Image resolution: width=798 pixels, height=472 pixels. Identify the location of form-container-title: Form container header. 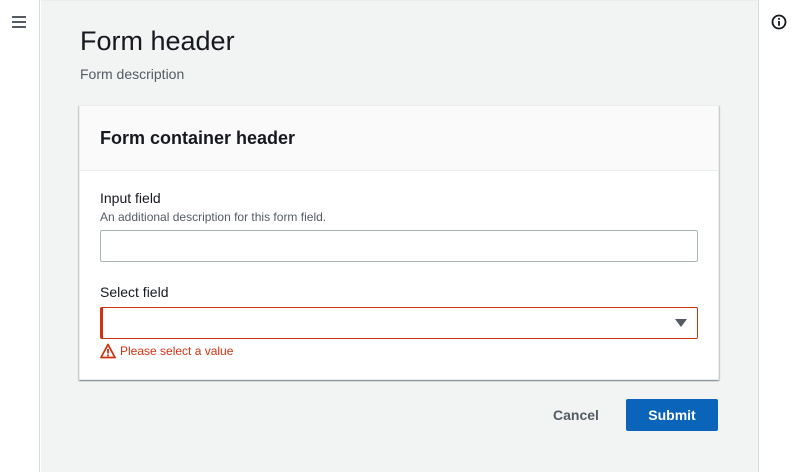
(198, 138).